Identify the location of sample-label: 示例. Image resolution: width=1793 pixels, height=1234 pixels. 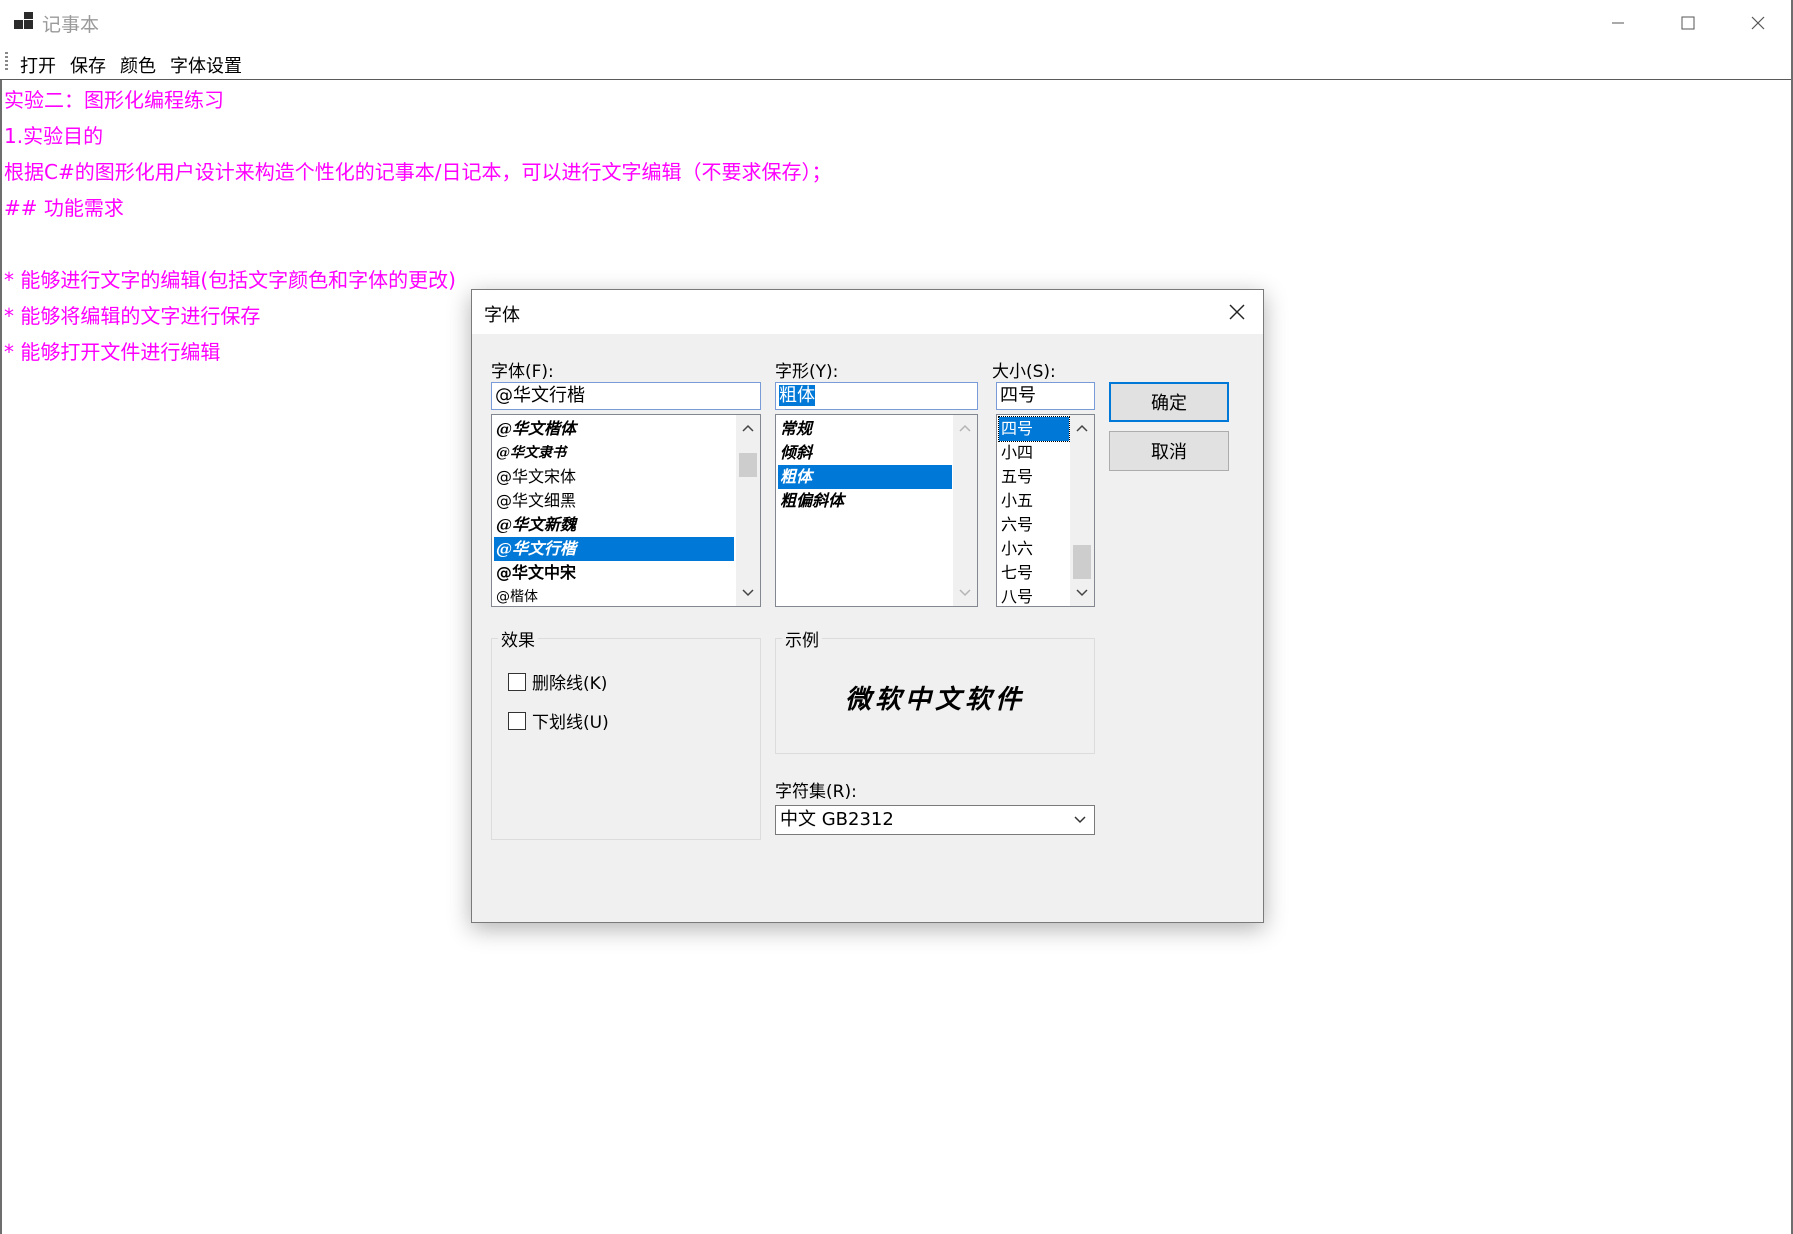
(802, 638).